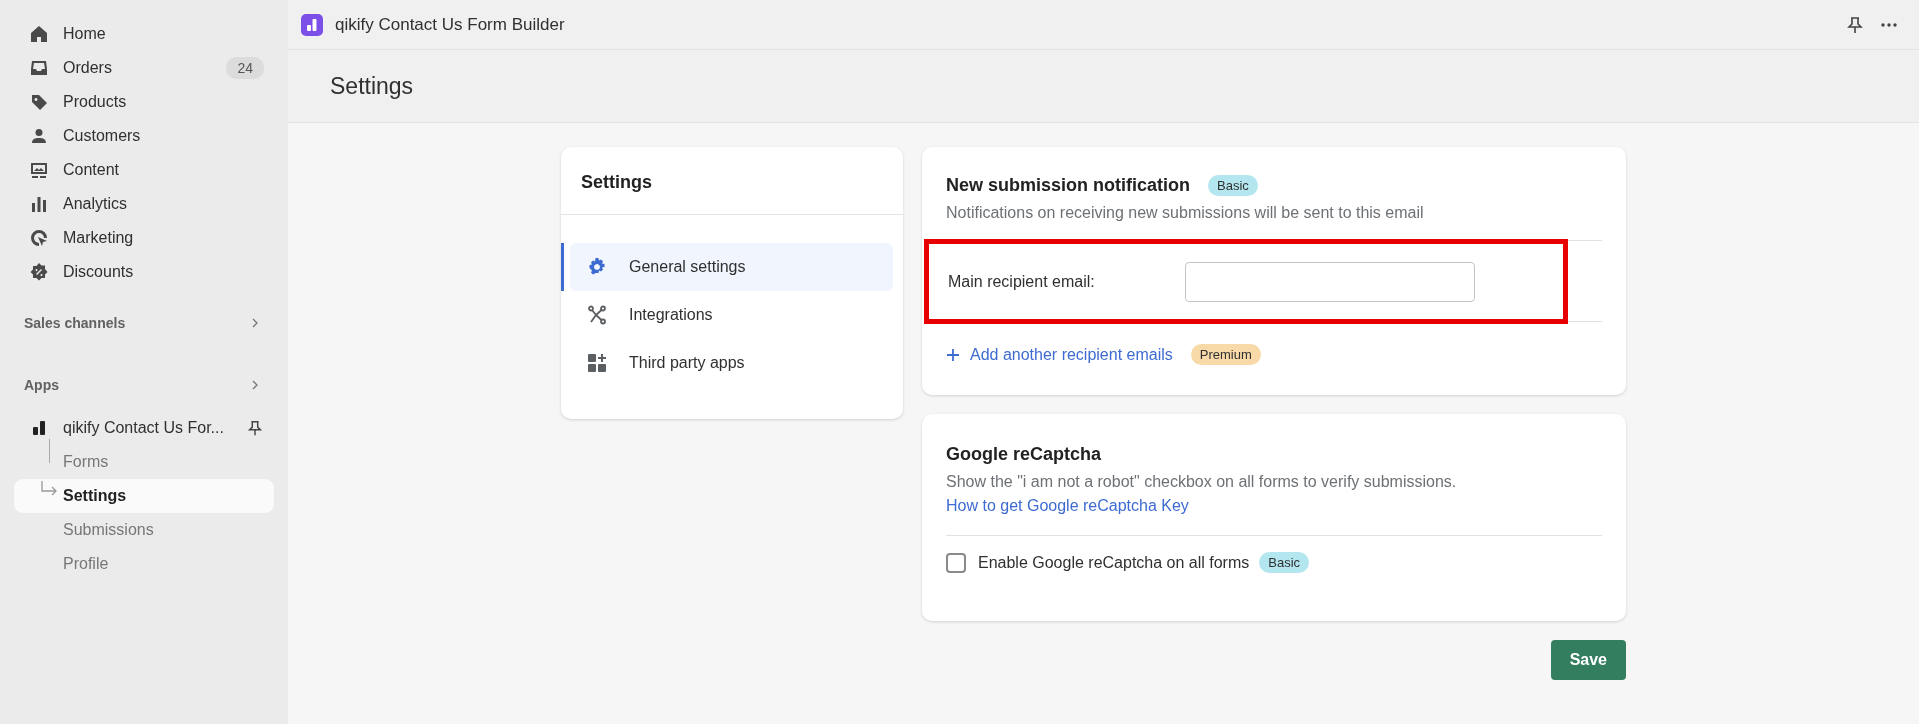 The height and width of the screenshot is (724, 1919). I want to click on card-title: Google reCaptcha, so click(1024, 454).